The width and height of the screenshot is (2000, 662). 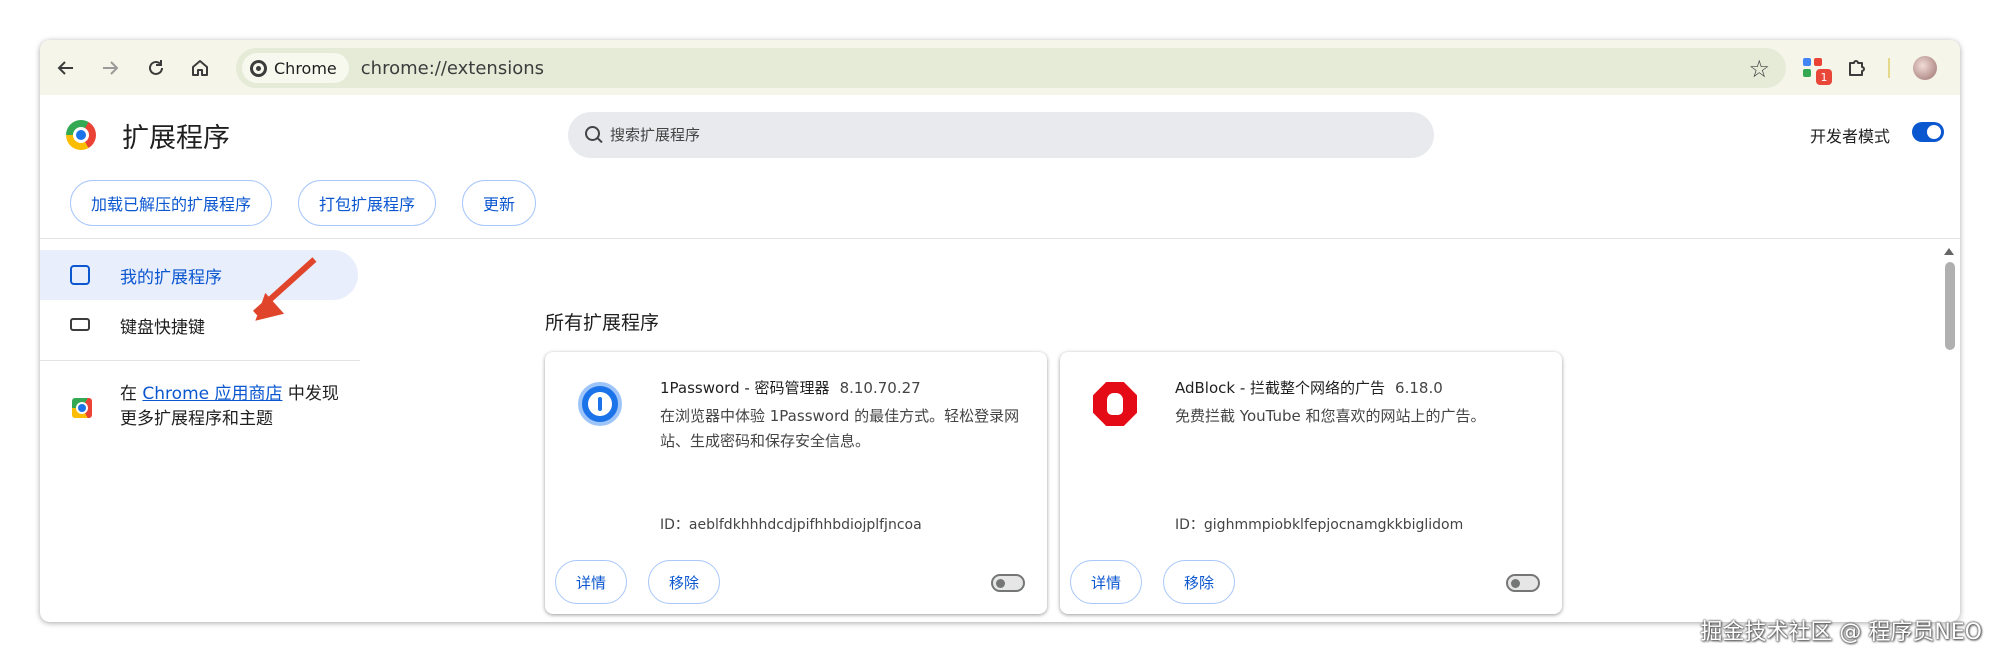 I want to click on watermark: 掘金技术社区 @ 程序员NEO, so click(x=1841, y=632).